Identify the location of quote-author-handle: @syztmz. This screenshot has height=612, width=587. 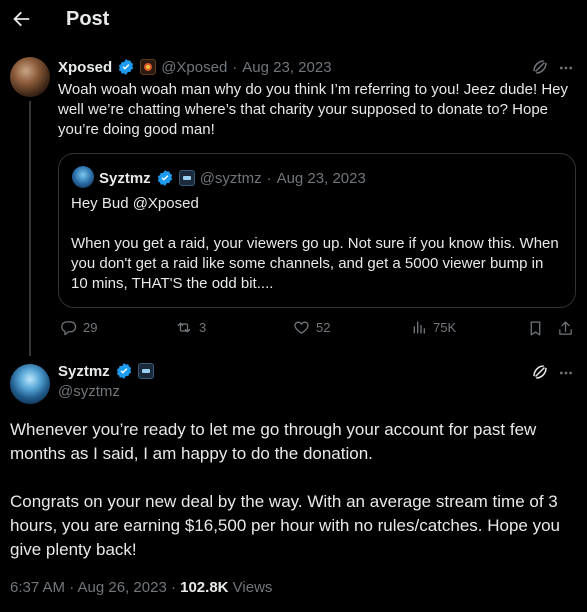
(230, 178).